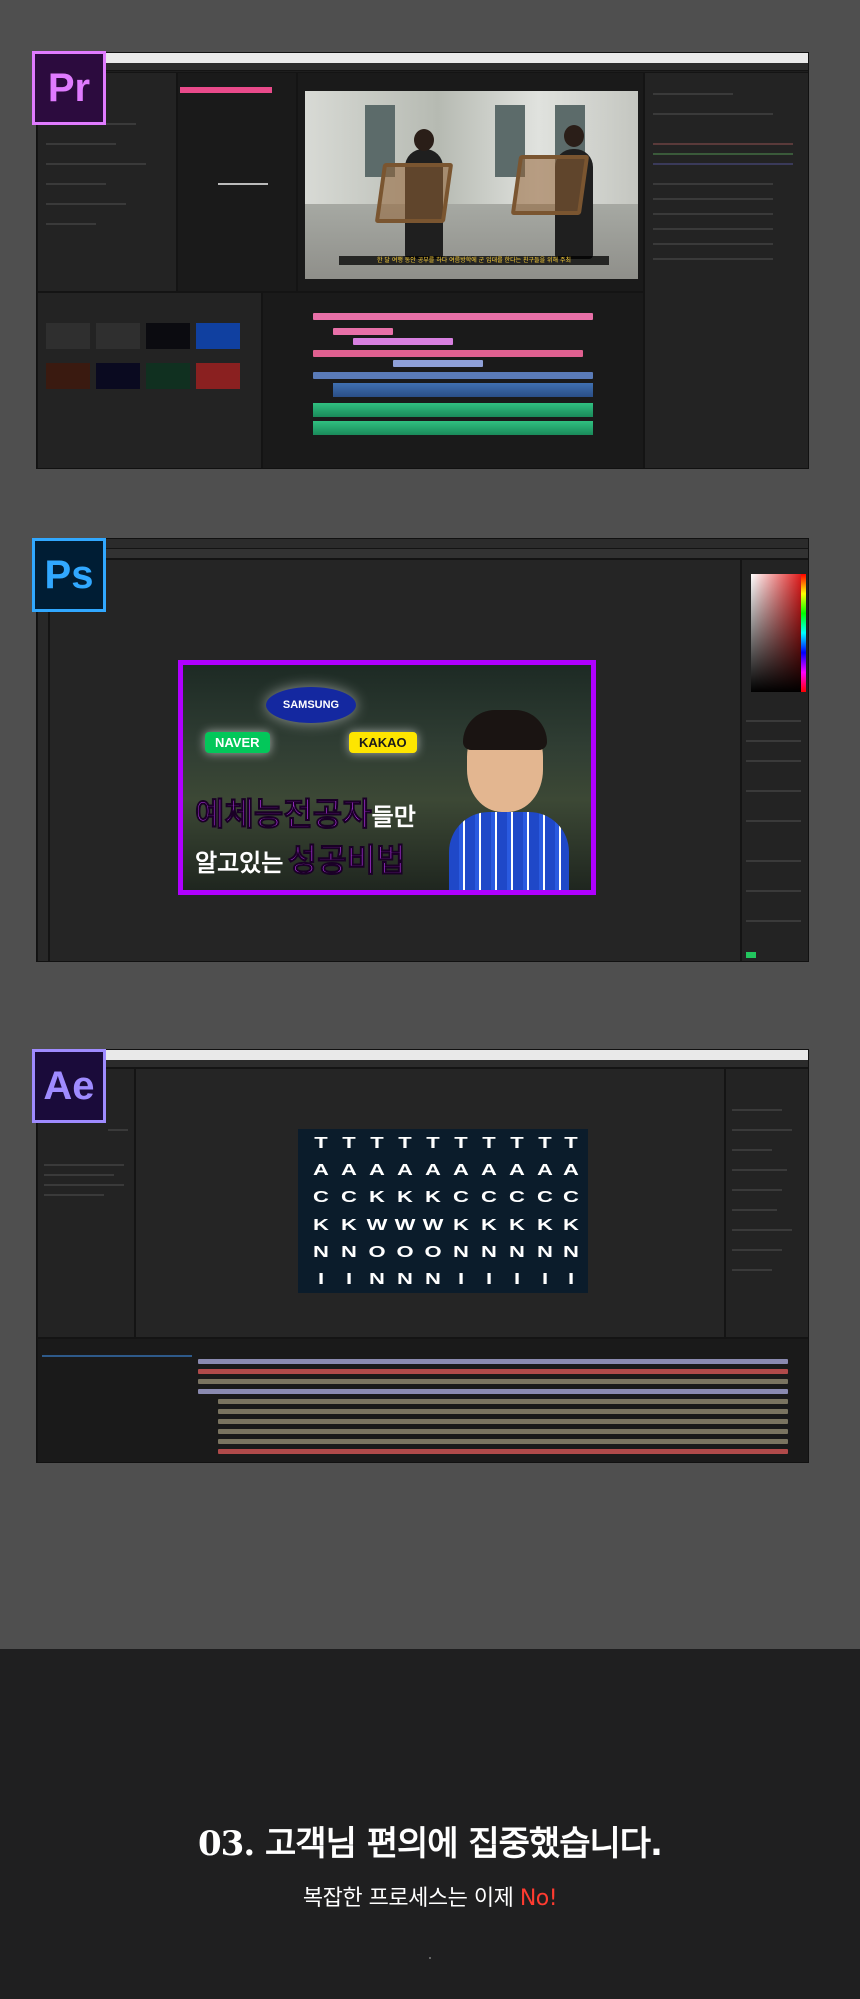 This screenshot has width=860, height=1999. What do you see at coordinates (509, 795) in the screenshot?
I see `presenter-portrait` at bounding box center [509, 795].